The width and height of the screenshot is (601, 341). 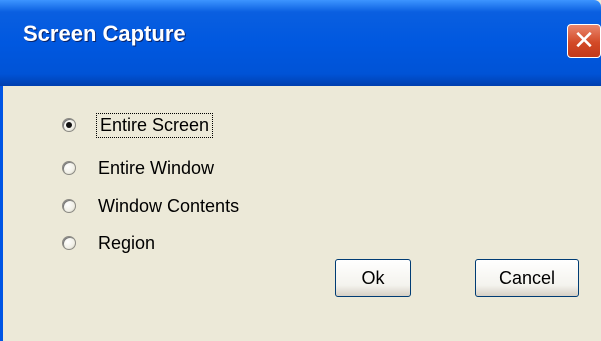 What do you see at coordinates (69, 206) in the screenshot?
I see `radio-window-contents` at bounding box center [69, 206].